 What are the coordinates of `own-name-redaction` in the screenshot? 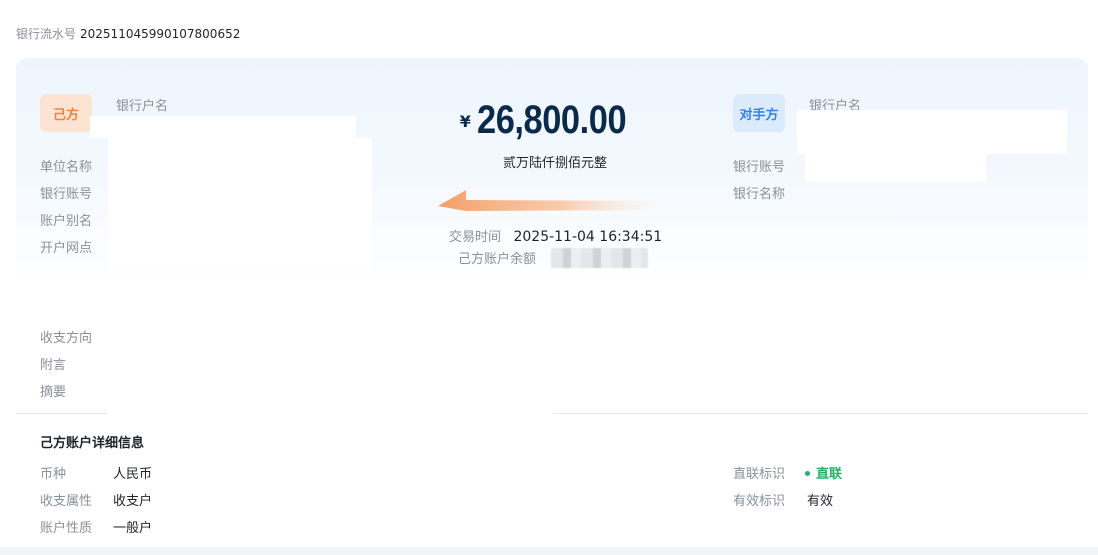 It's located at (223, 127).